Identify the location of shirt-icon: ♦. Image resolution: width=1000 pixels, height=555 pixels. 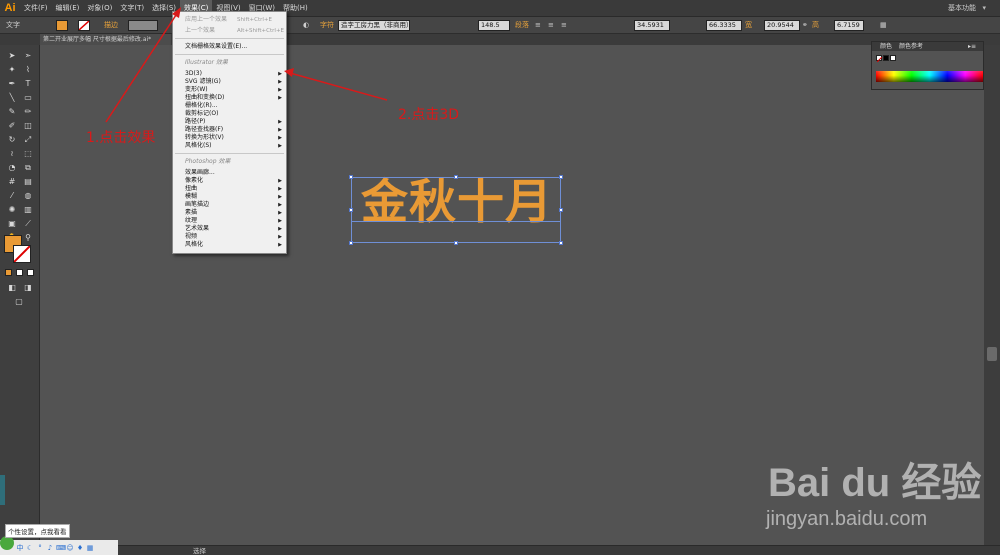
(80, 548).